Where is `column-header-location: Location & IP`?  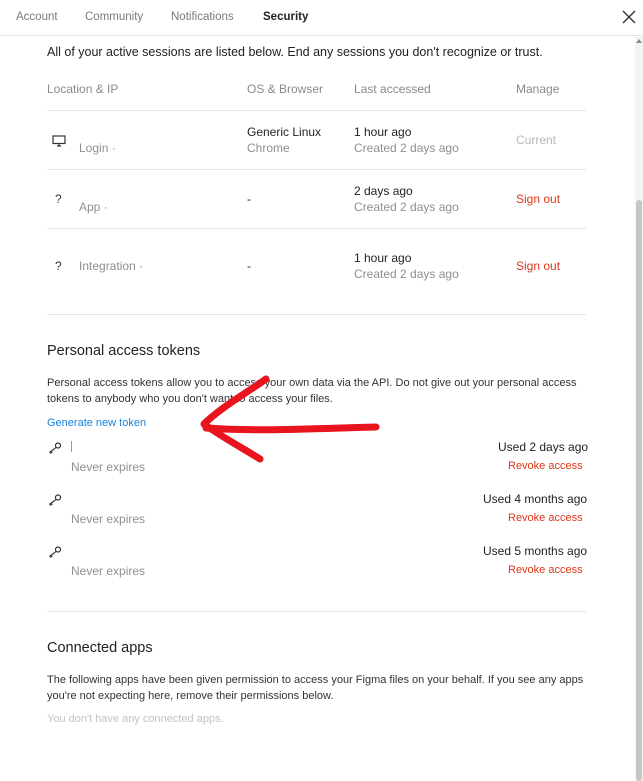 column-header-location: Location & IP is located at coordinates (83, 89).